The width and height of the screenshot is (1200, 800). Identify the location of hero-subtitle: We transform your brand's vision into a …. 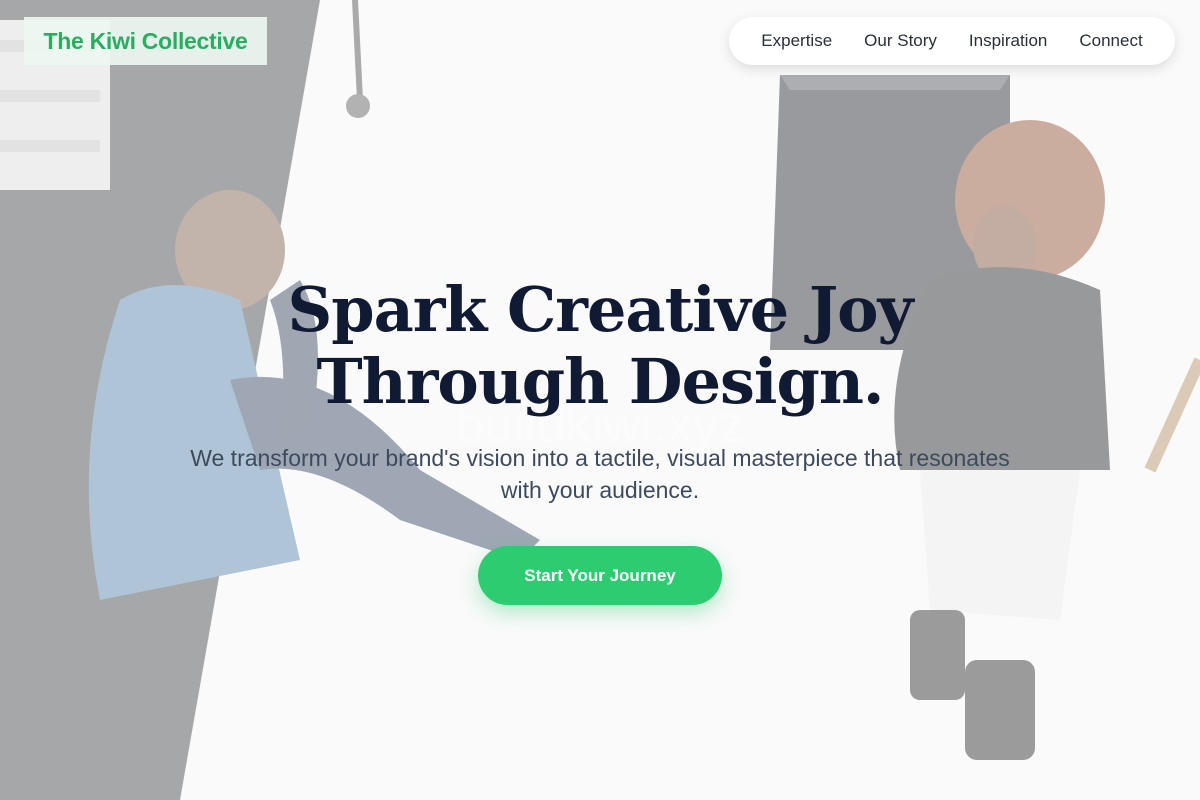
(600, 474).